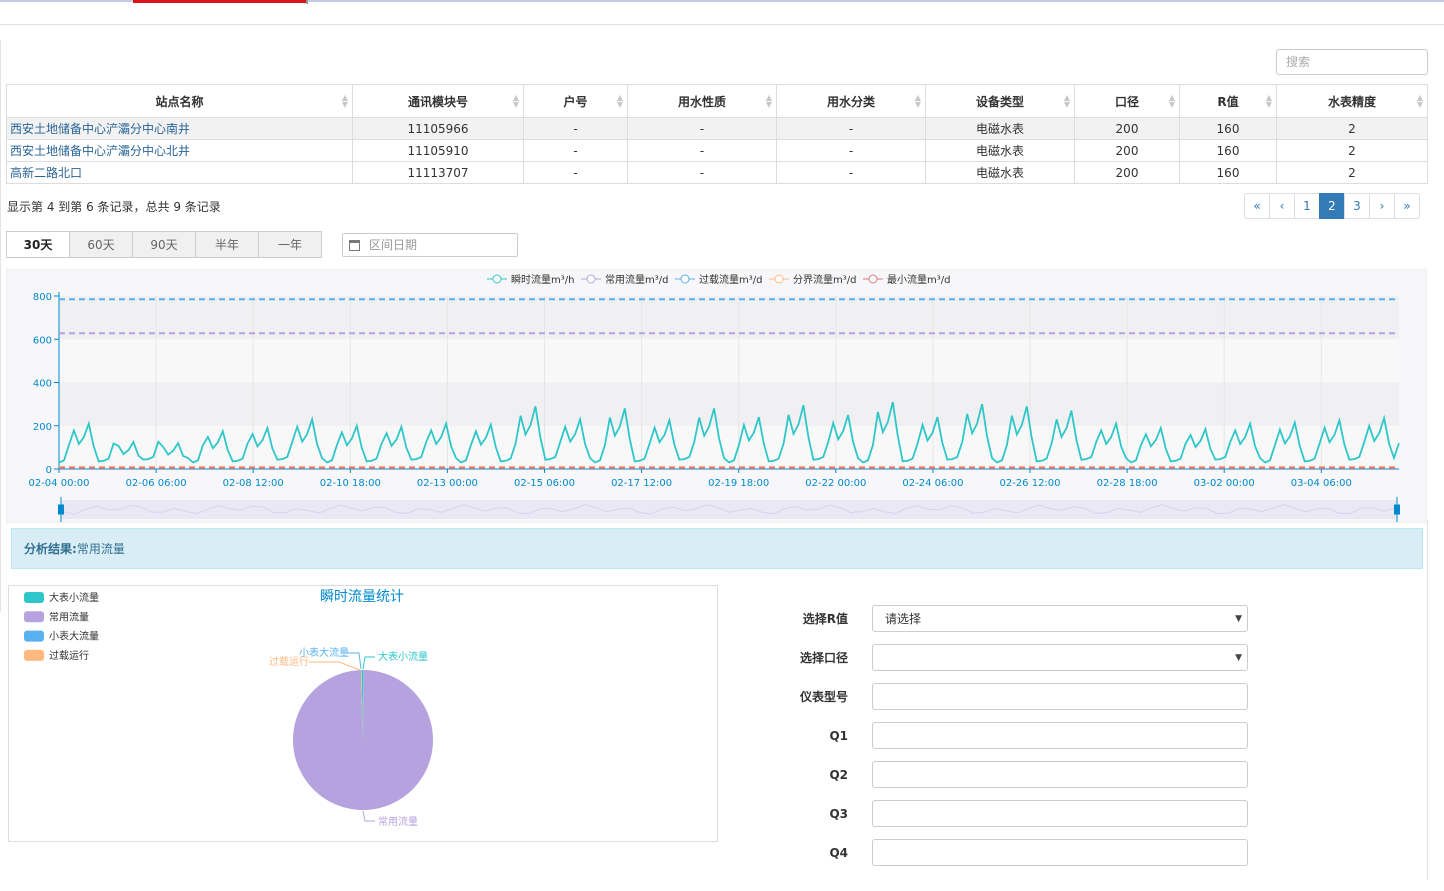 The height and width of the screenshot is (891, 1444). I want to click on column-header: R值 ▲ ▼, so click(1228, 101).